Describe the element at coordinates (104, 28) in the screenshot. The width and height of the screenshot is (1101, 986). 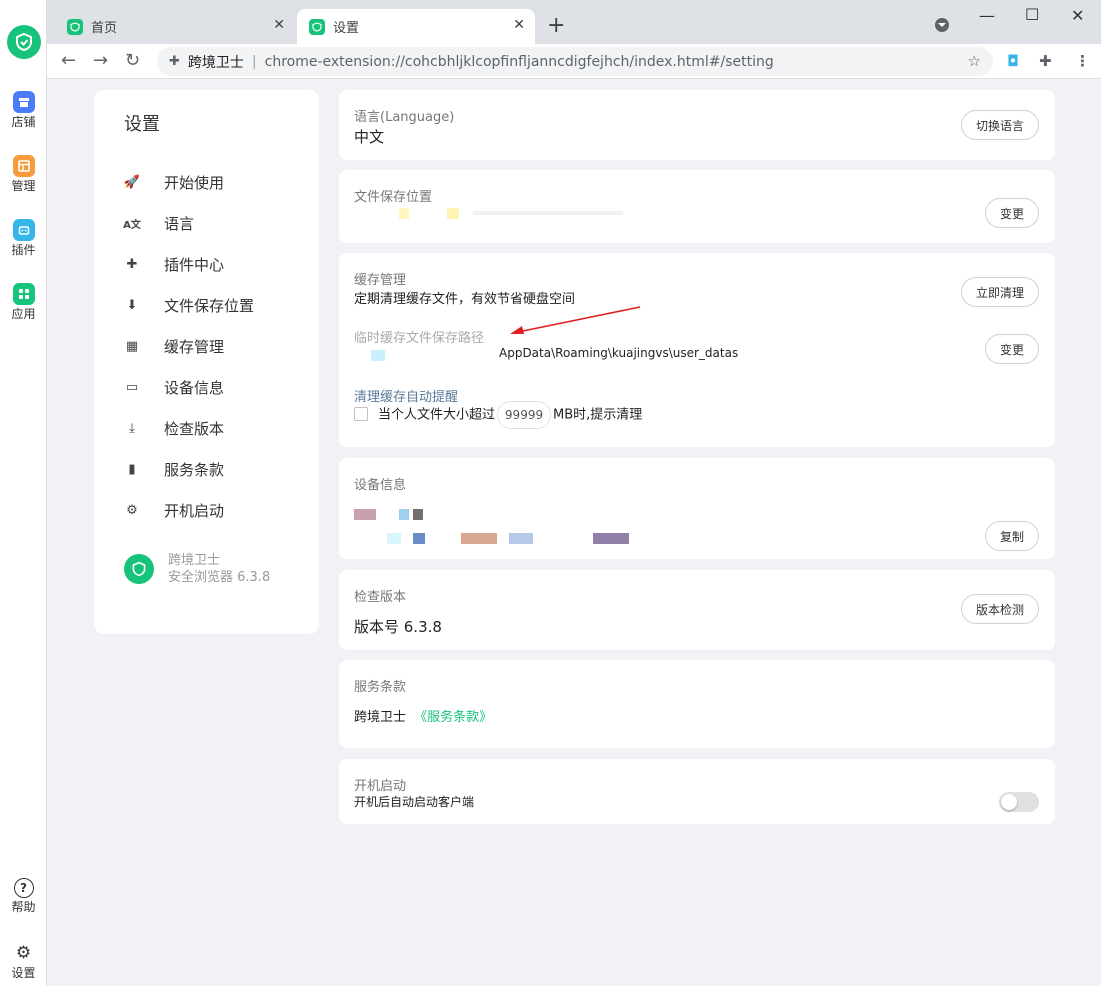
I see `tab-label: 首页` at that location.